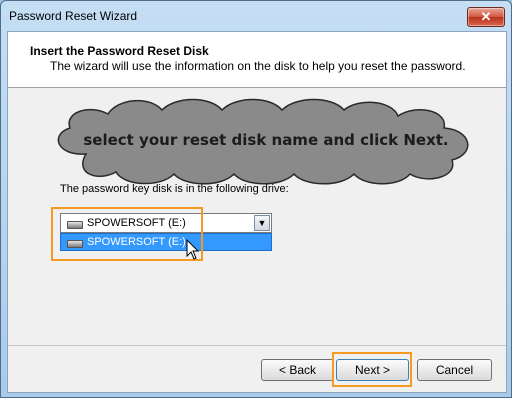 This screenshot has width=512, height=398. I want to click on back-button: < Back, so click(297, 370).